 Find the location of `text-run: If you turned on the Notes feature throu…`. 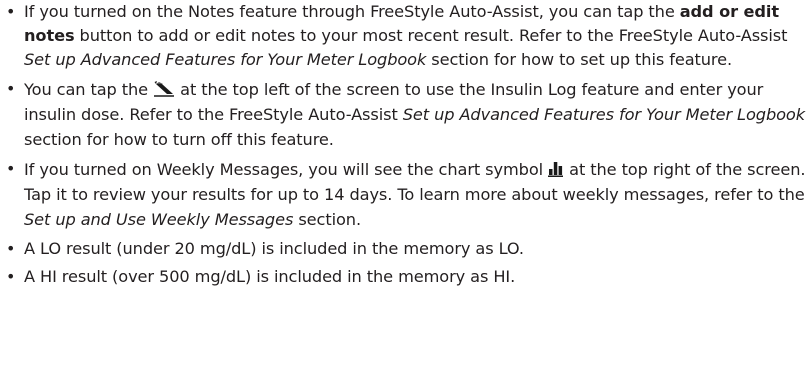

text-run: If you turned on the Notes feature throu… is located at coordinates (352, 11).